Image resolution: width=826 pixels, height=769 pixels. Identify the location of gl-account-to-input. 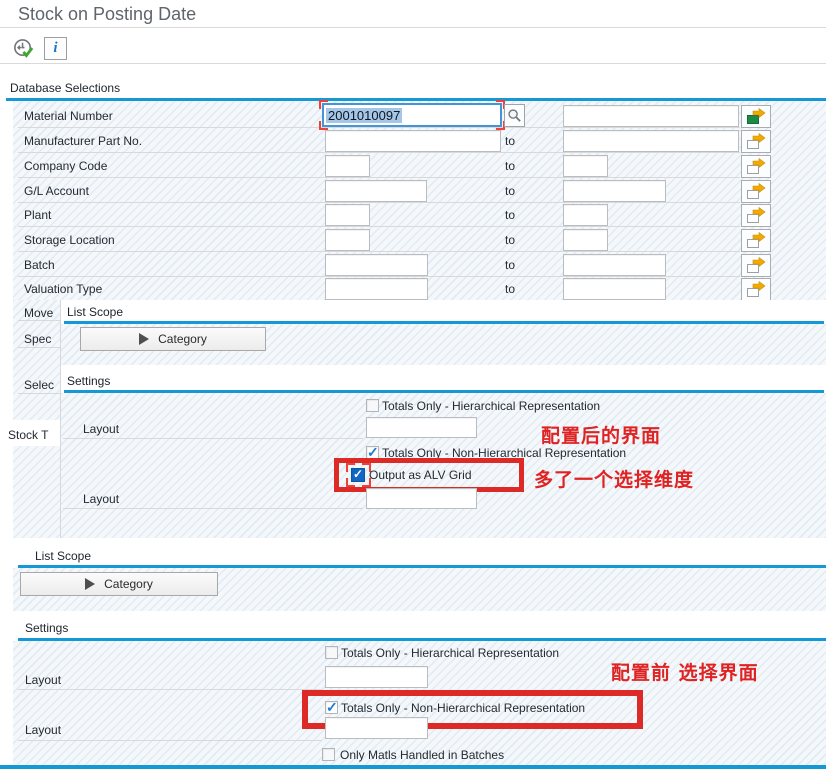
(614, 191).